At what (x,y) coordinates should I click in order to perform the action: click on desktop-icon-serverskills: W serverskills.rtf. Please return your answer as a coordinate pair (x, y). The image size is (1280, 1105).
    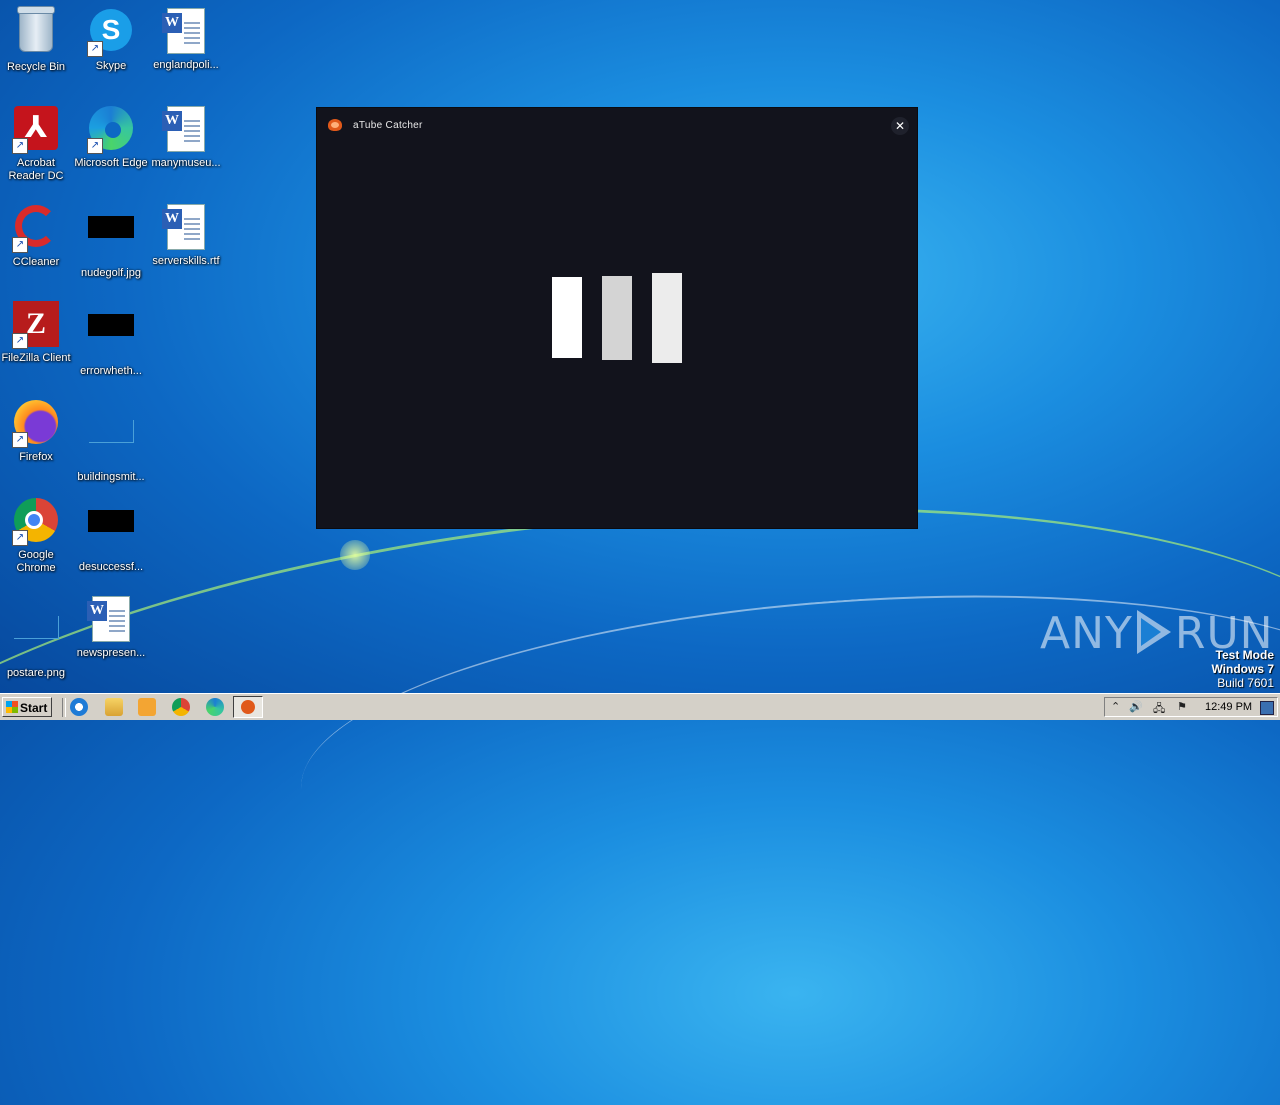
    Looking at the image, I should click on (186, 235).